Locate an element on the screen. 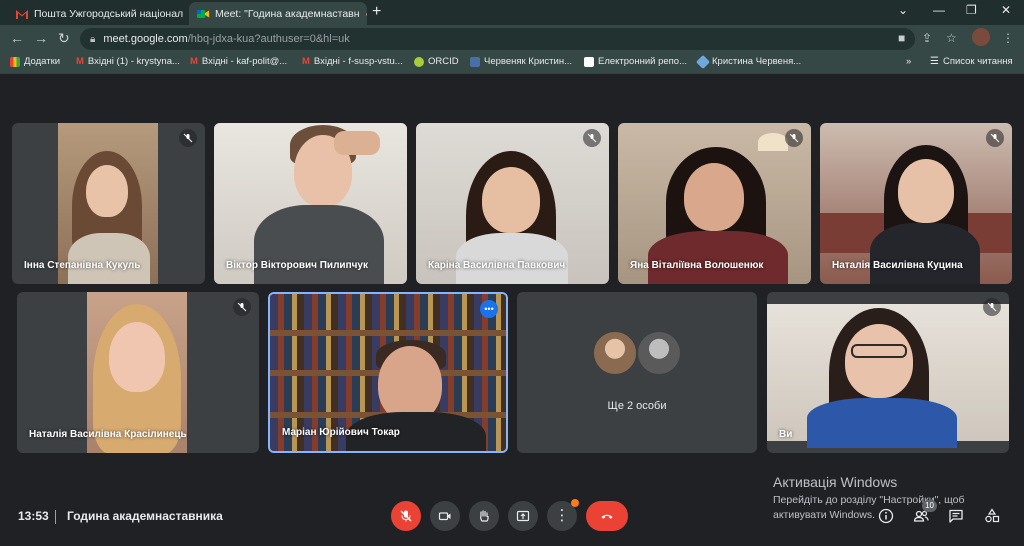  video-feed is located at coordinates (888, 376).